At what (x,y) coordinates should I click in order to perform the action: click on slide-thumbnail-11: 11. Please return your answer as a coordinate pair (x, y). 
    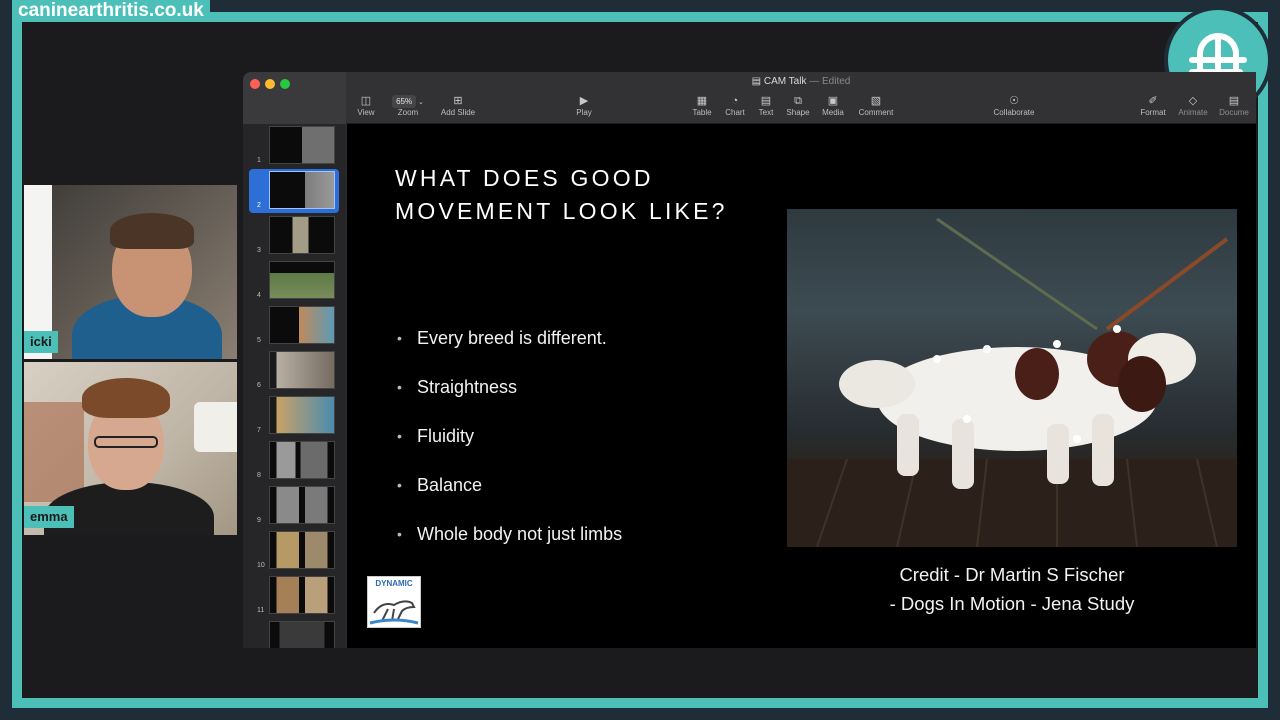
    Looking at the image, I should click on (294, 595).